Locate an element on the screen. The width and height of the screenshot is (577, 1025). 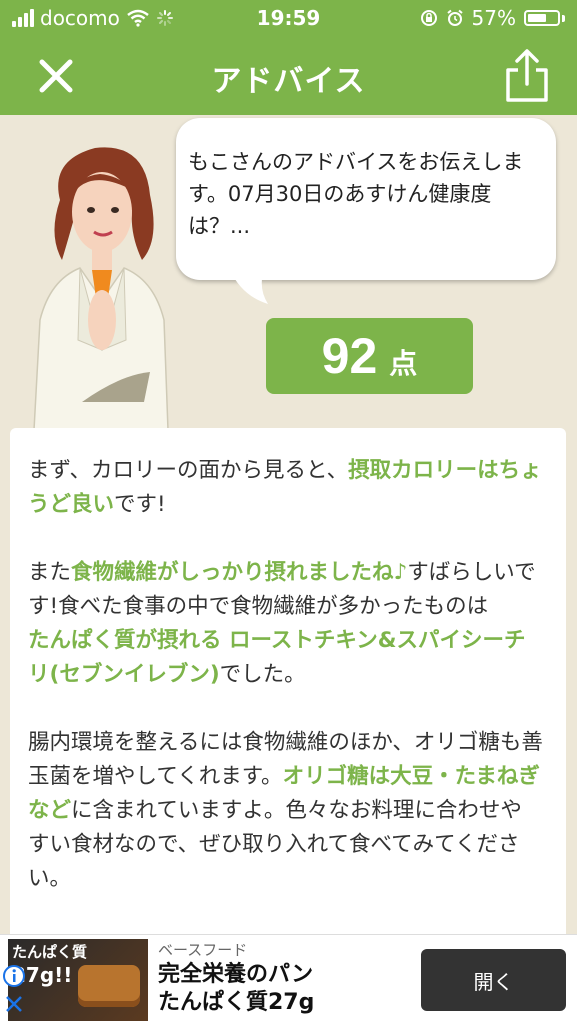
advisor-avatar is located at coordinates (101, 288).